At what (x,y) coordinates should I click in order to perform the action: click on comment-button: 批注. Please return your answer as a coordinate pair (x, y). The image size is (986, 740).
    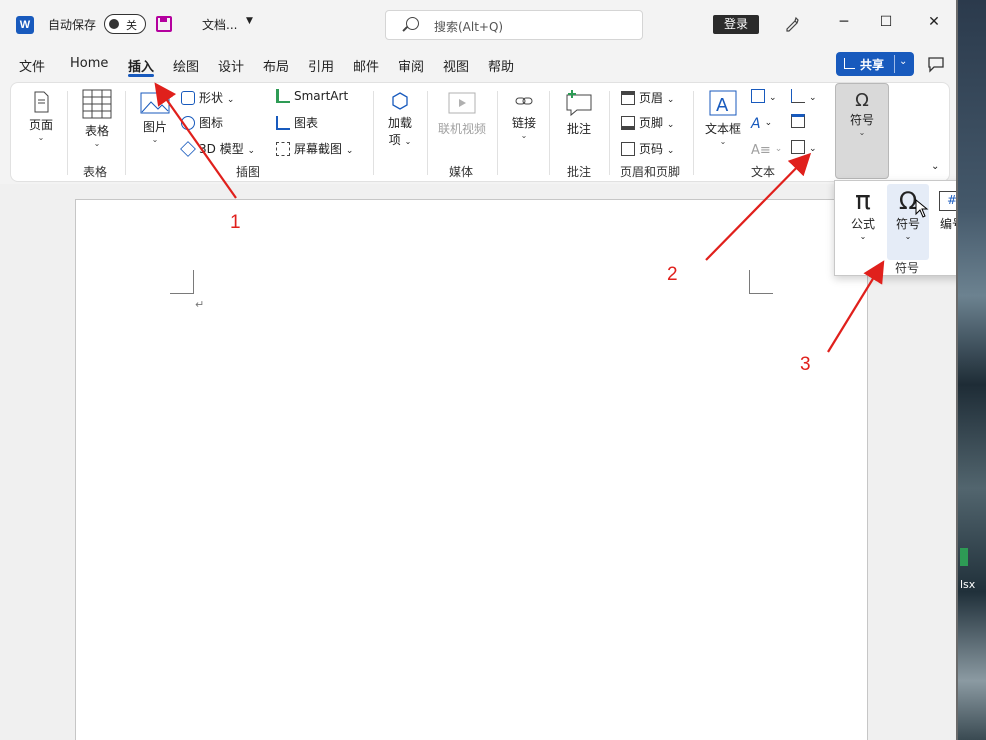
    Looking at the image, I should click on (579, 113).